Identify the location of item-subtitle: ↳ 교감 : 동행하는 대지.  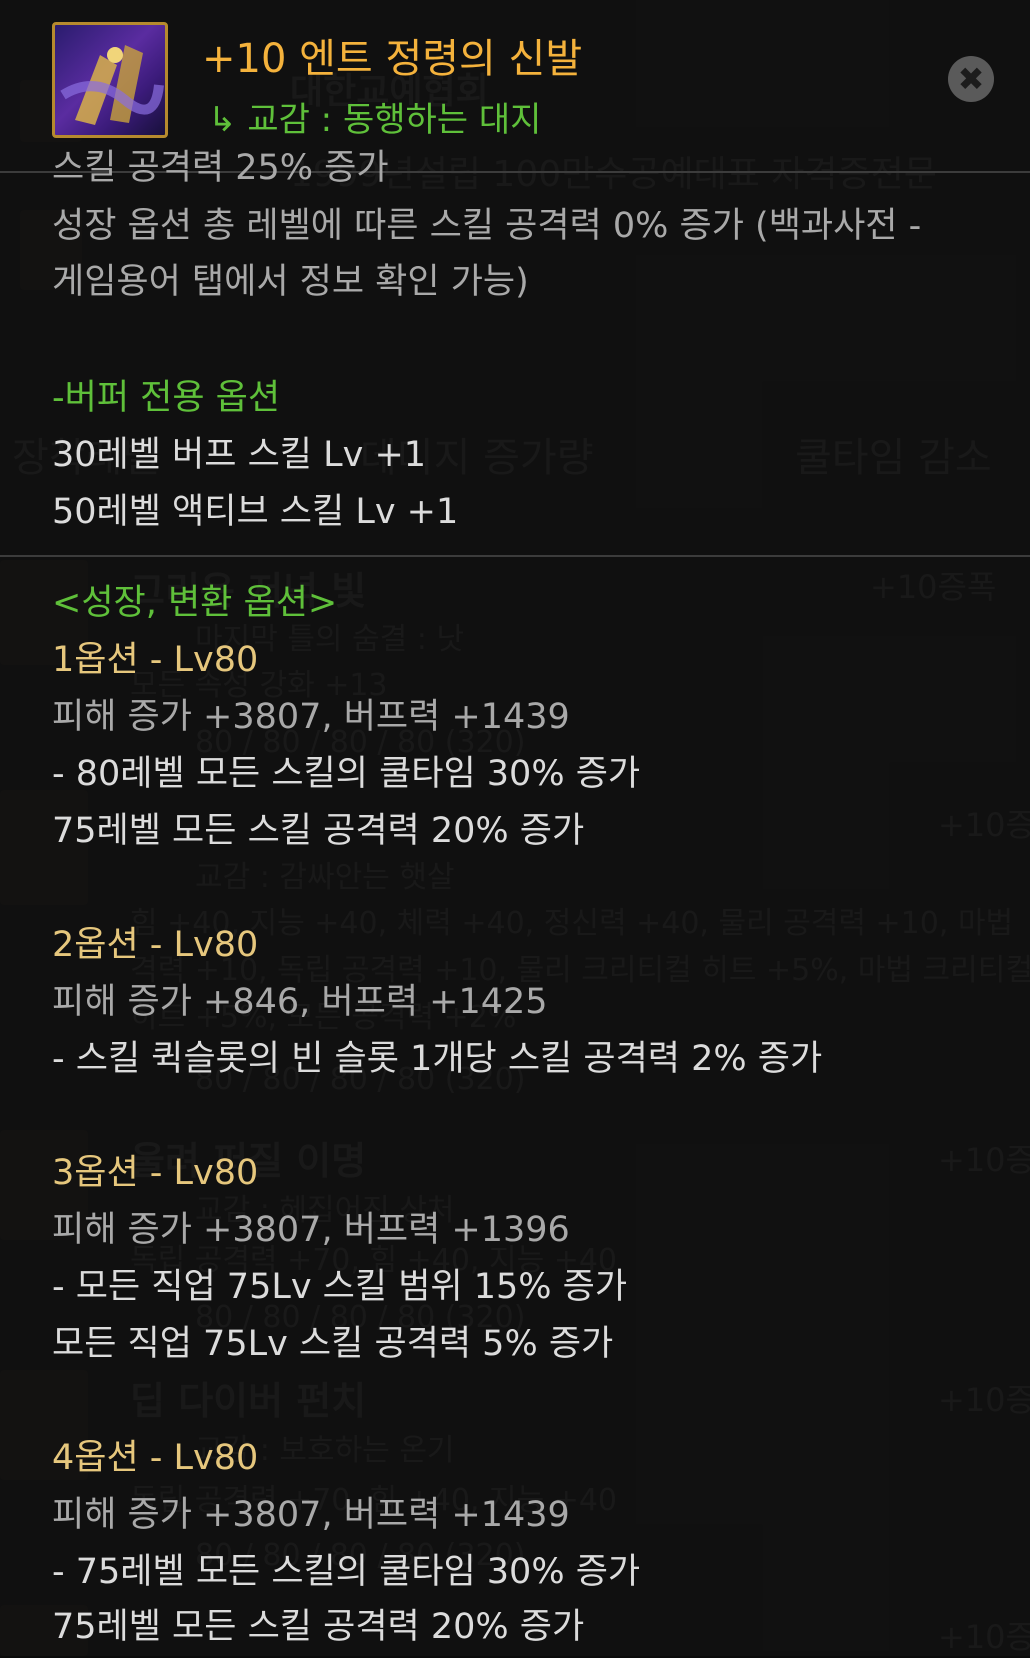
(374, 116).